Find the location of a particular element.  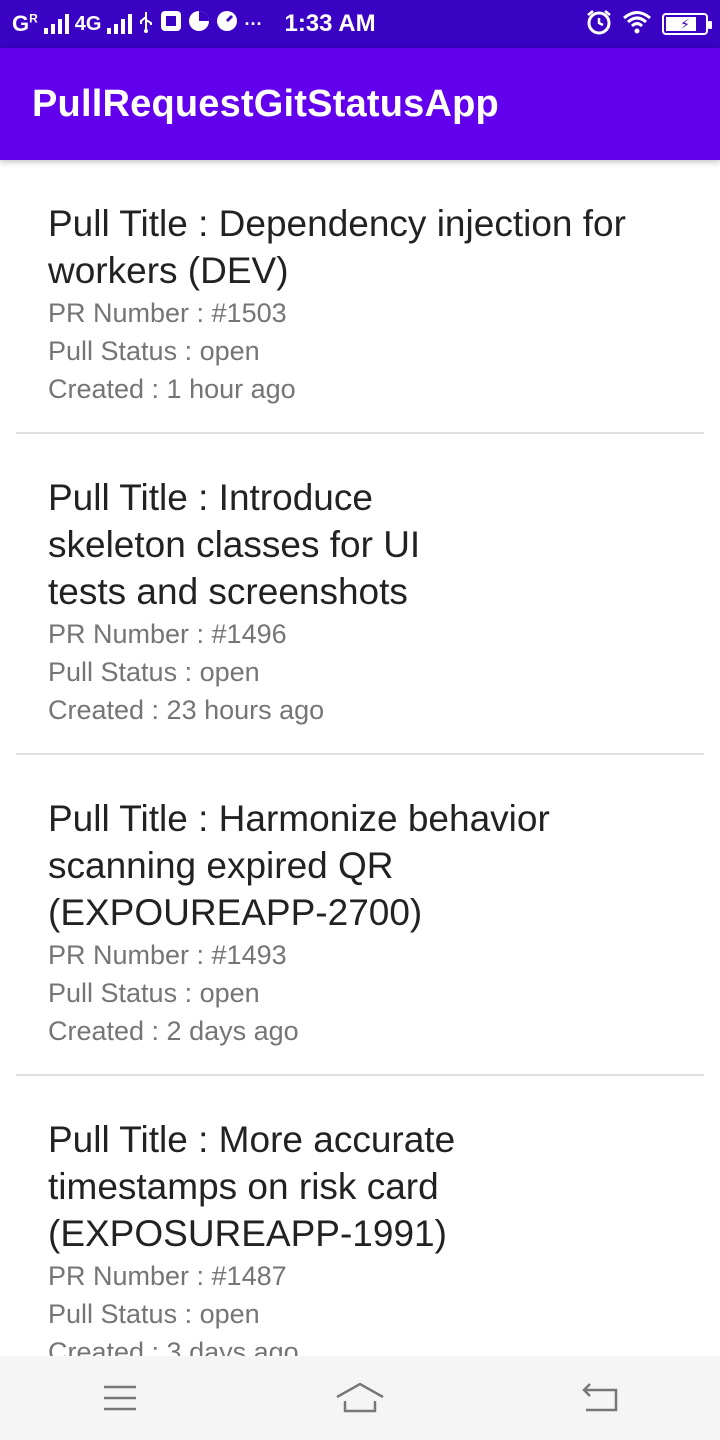

home-icon is located at coordinates (360, 1397).